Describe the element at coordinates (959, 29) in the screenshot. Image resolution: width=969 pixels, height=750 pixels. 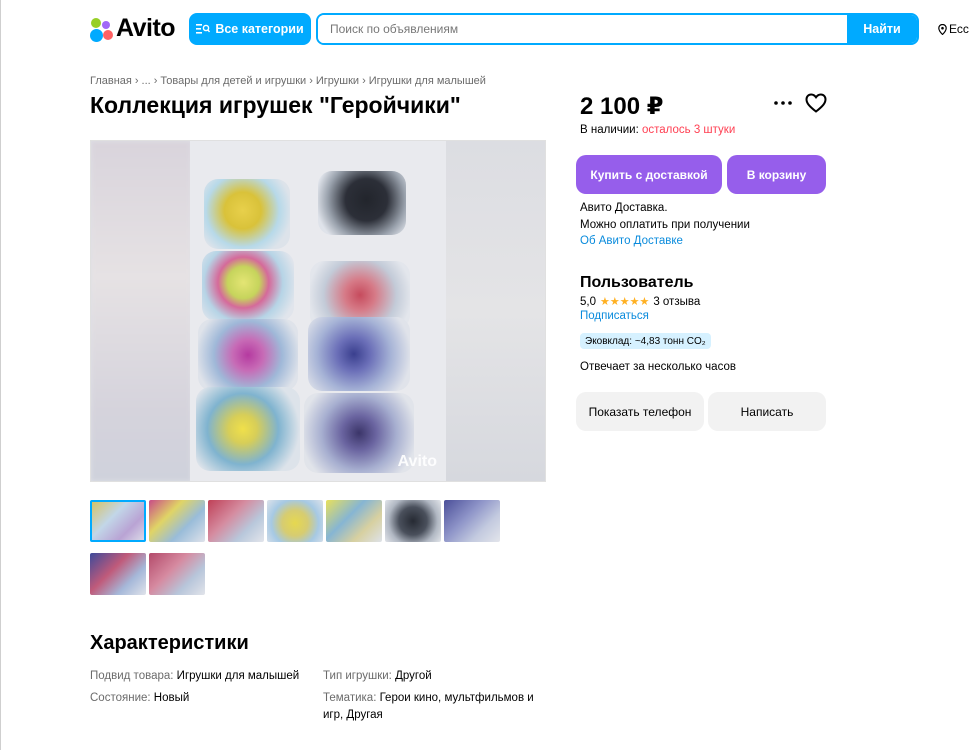
I see `location-label: Ессентуки` at that location.